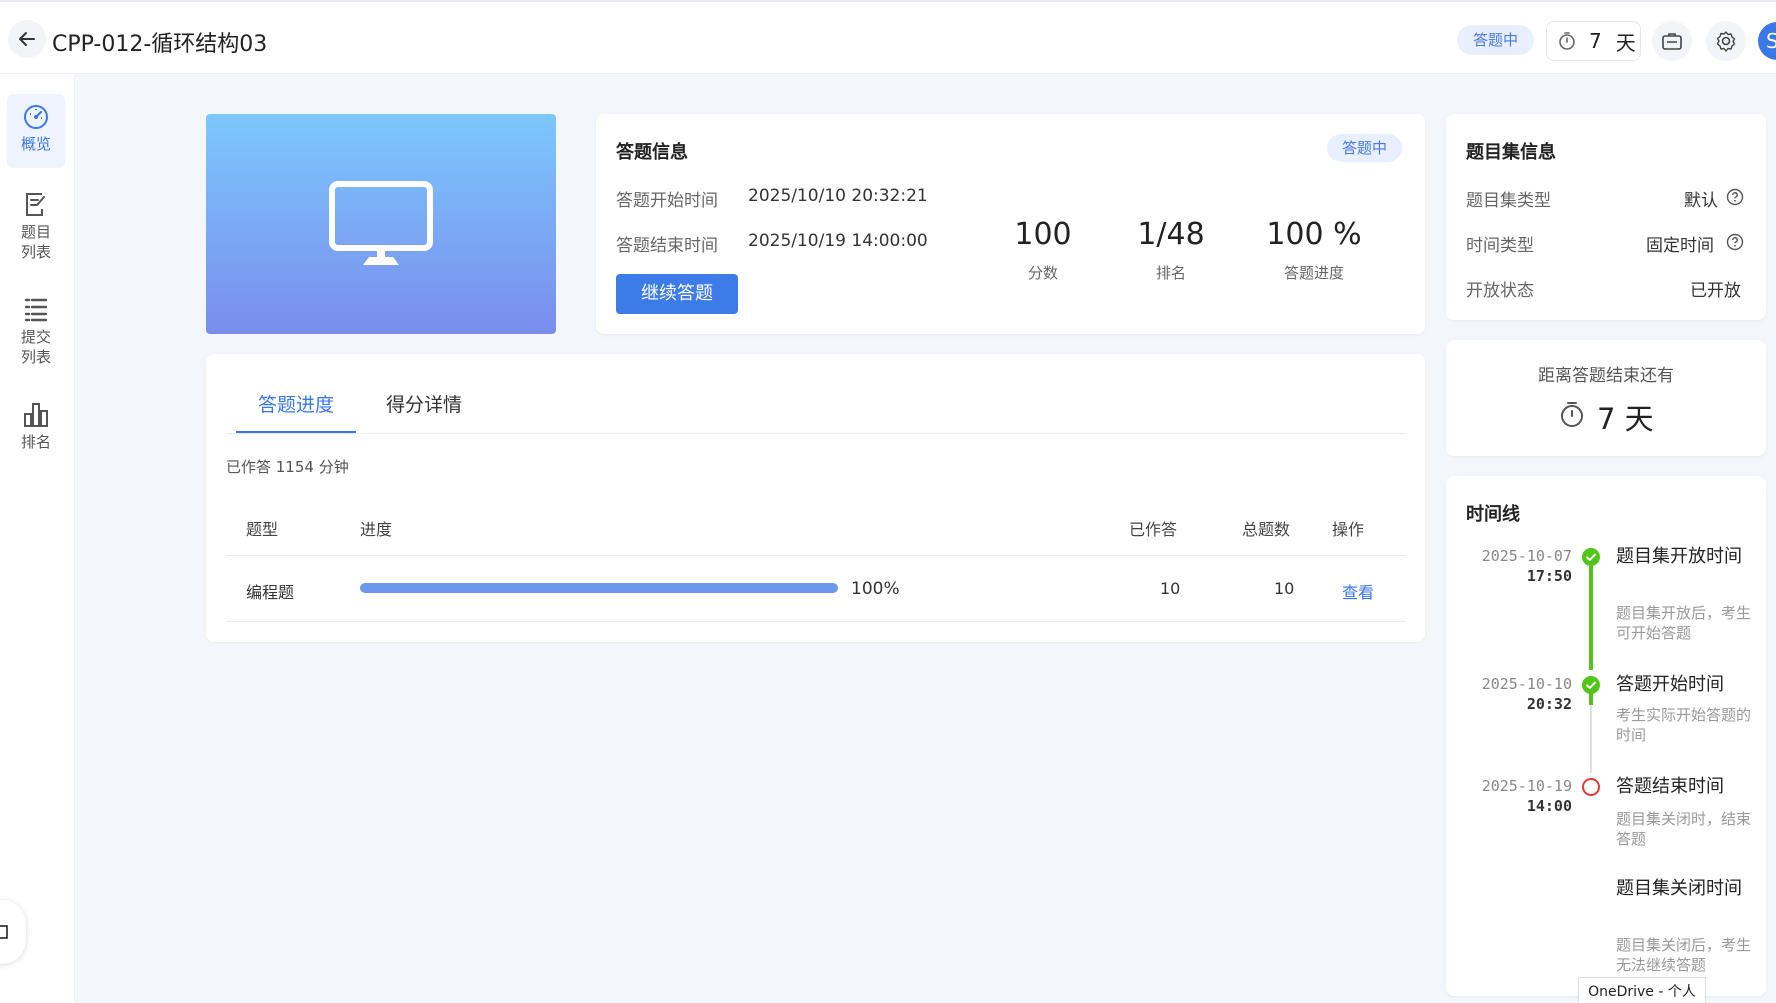 This screenshot has height=1003, width=1776. I want to click on score-value: 100, so click(1043, 234).